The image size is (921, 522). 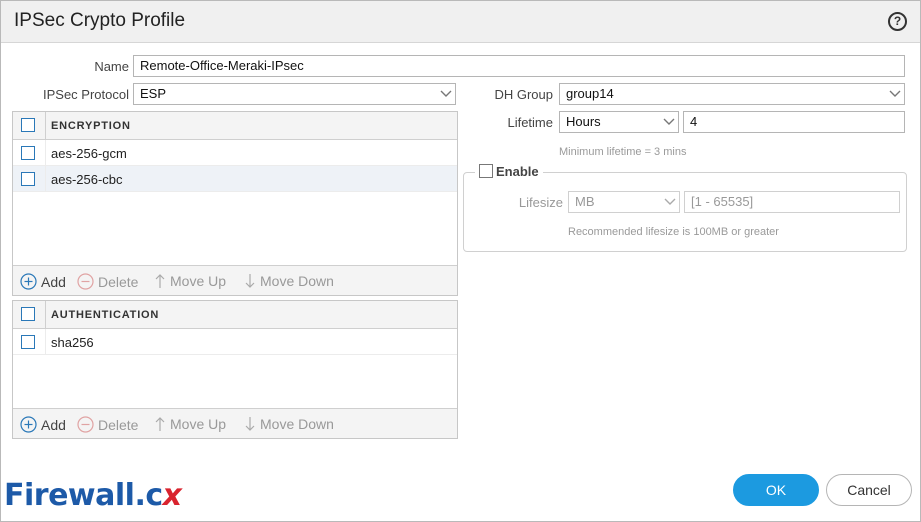 I want to click on encryption-cell: aes-256-cbc, so click(x=87, y=179).